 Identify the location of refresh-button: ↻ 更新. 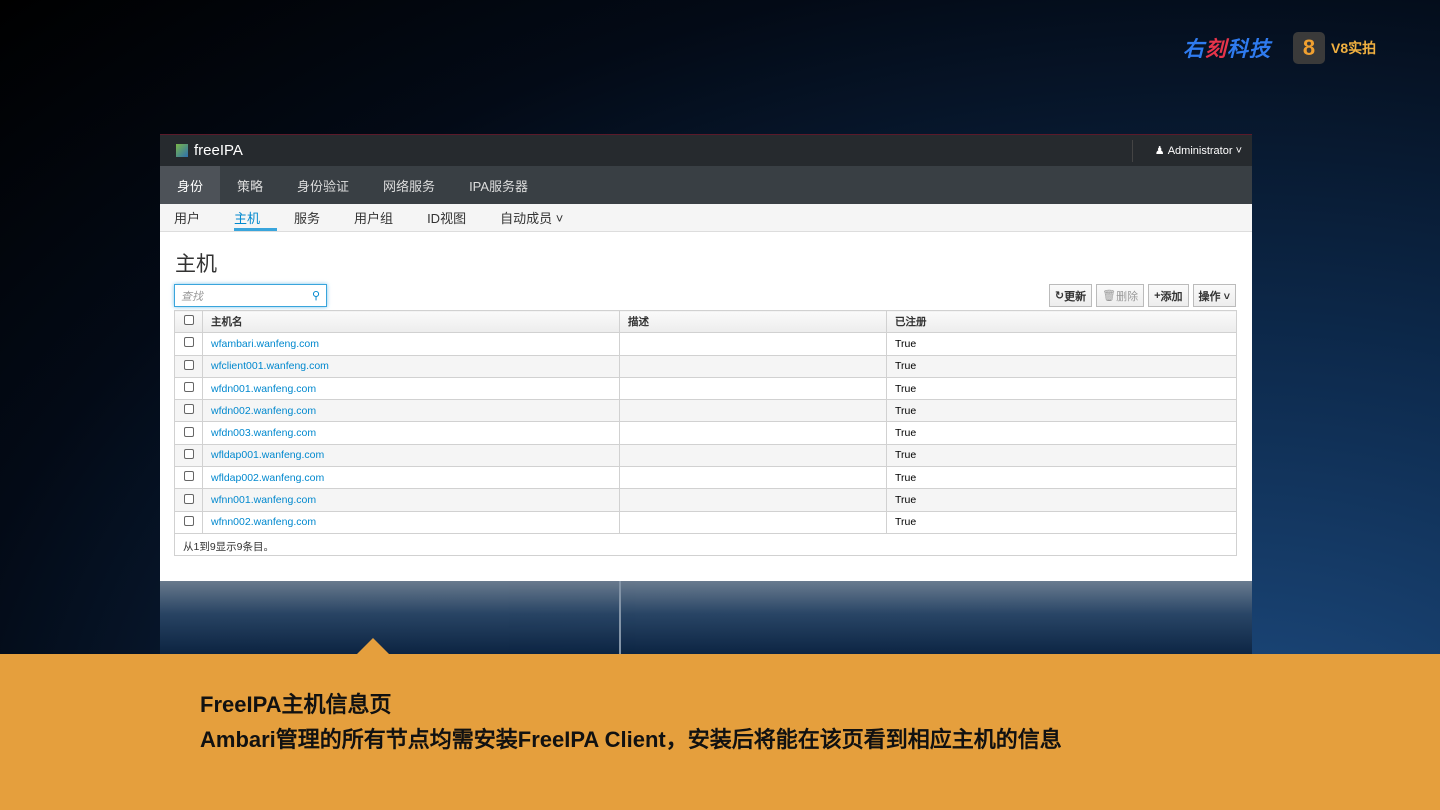
(1070, 295).